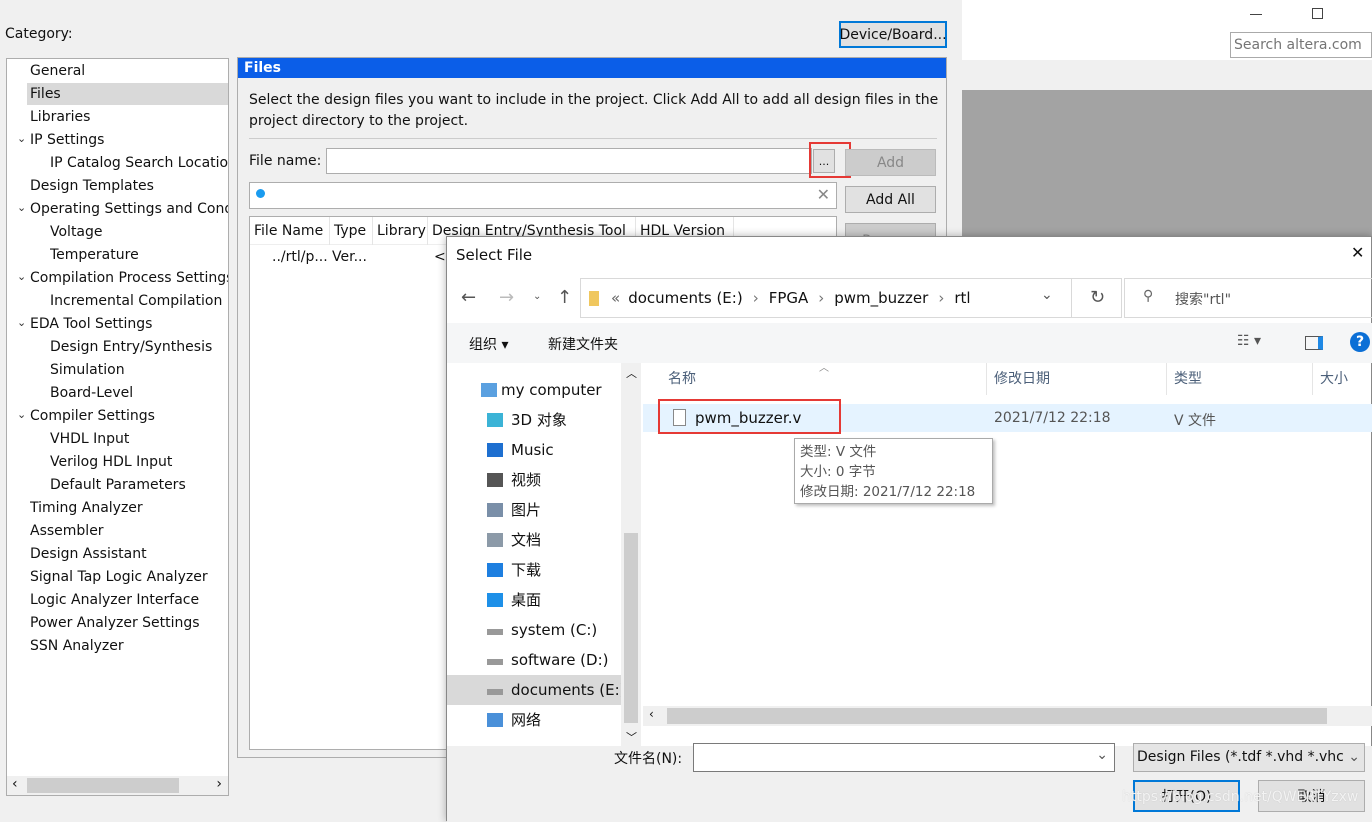 The height and width of the screenshot is (822, 1372). I want to click on browser-search-input, so click(1301, 45).